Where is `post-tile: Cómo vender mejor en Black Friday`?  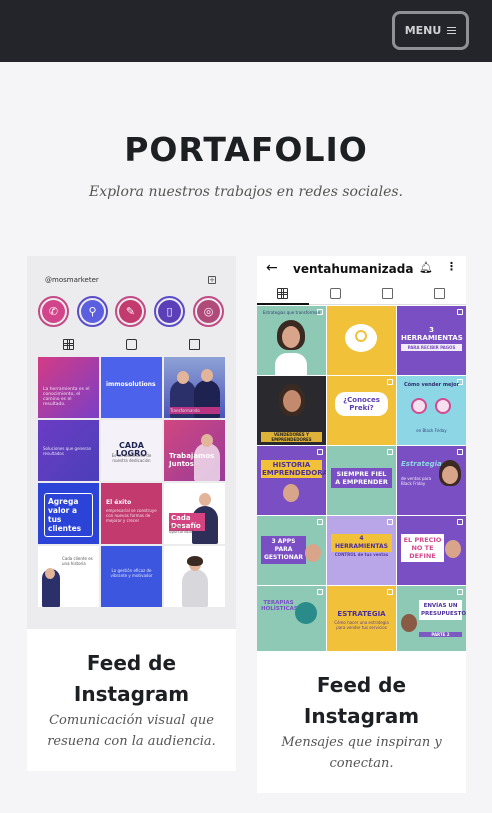 post-tile: Cómo vender mejor en Black Friday is located at coordinates (431, 410).